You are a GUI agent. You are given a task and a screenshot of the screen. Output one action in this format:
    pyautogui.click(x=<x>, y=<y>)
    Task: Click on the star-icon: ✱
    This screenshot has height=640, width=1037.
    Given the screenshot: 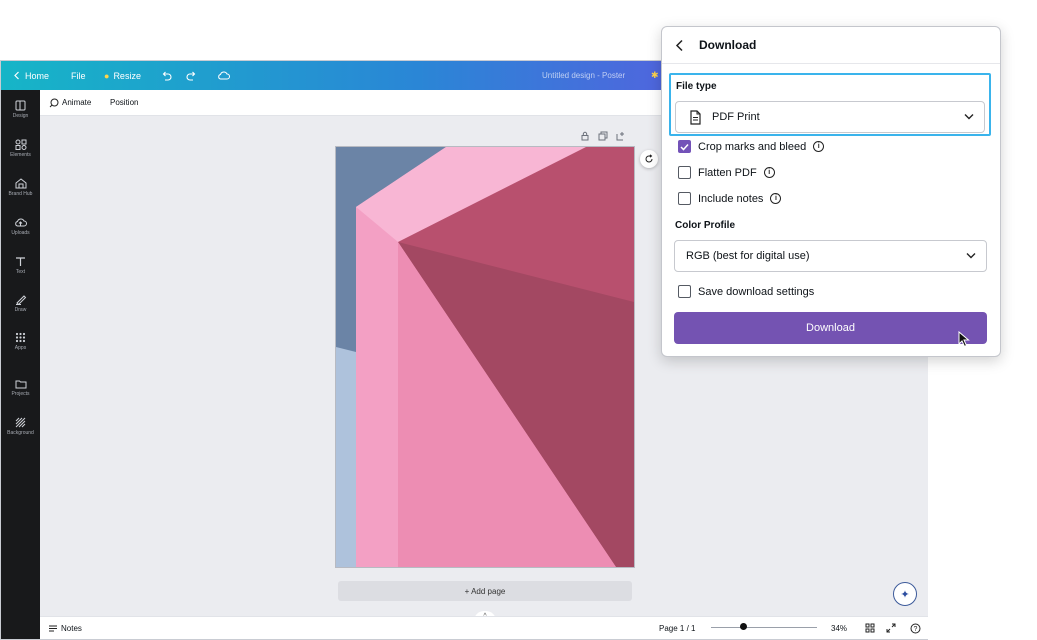 What is the action you would take?
    pyautogui.click(x=655, y=75)
    